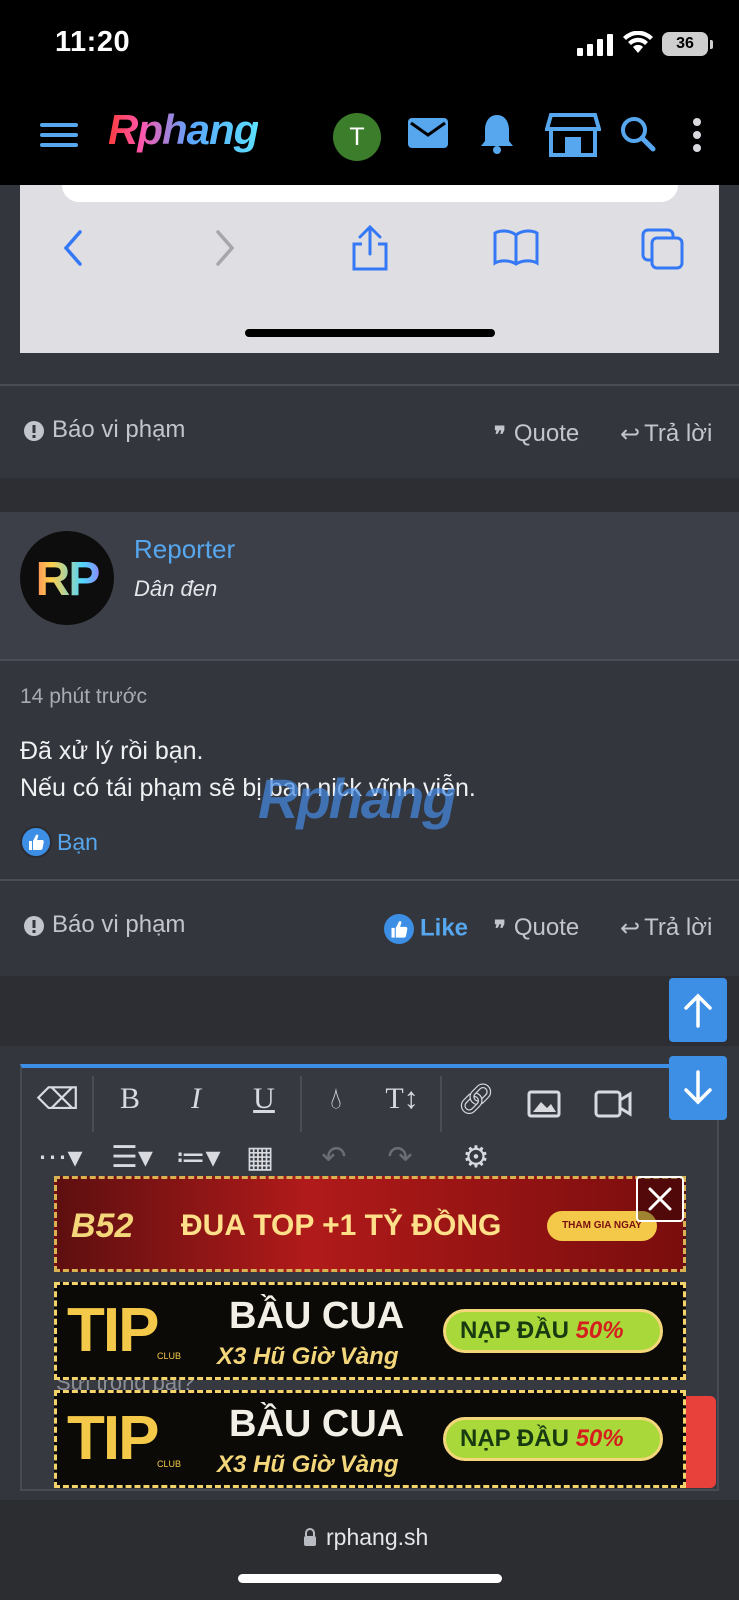 This screenshot has height=1600, width=739. What do you see at coordinates (573, 135) in the screenshot?
I see `store-icon` at bounding box center [573, 135].